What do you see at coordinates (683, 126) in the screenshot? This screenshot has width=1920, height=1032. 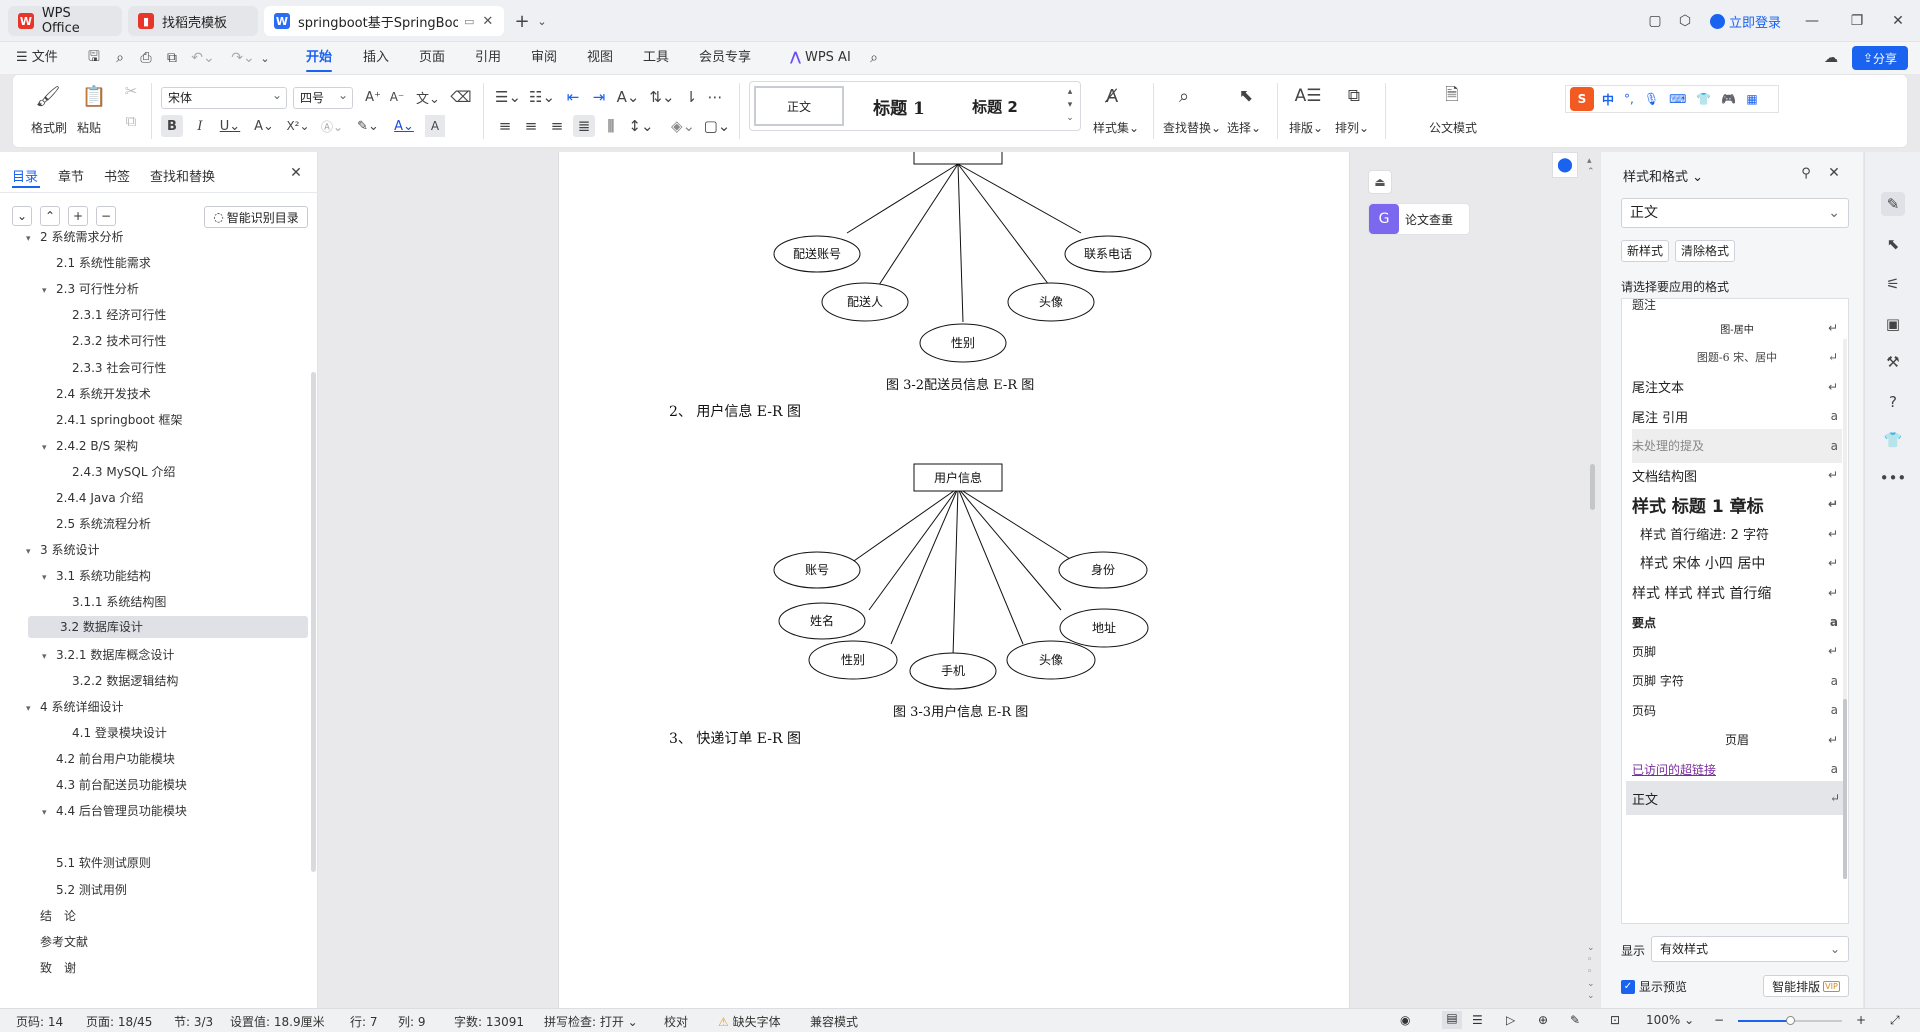 I see `shading-icon: ◈⌄` at bounding box center [683, 126].